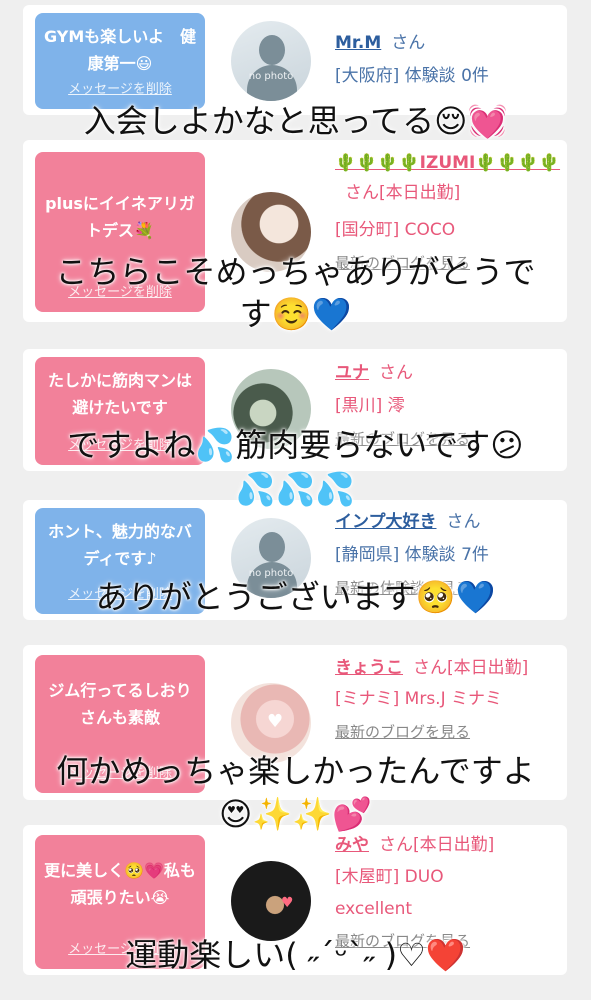 Image resolution: width=591 pixels, height=1000 pixels. I want to click on user-name-link: きょうこ, so click(369, 668).